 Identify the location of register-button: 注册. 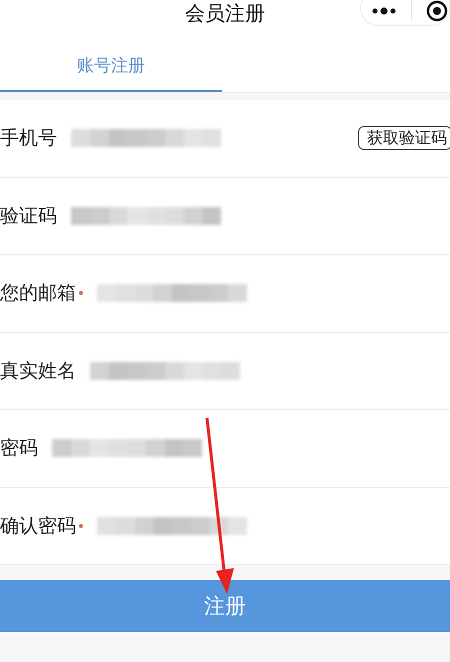
(225, 606).